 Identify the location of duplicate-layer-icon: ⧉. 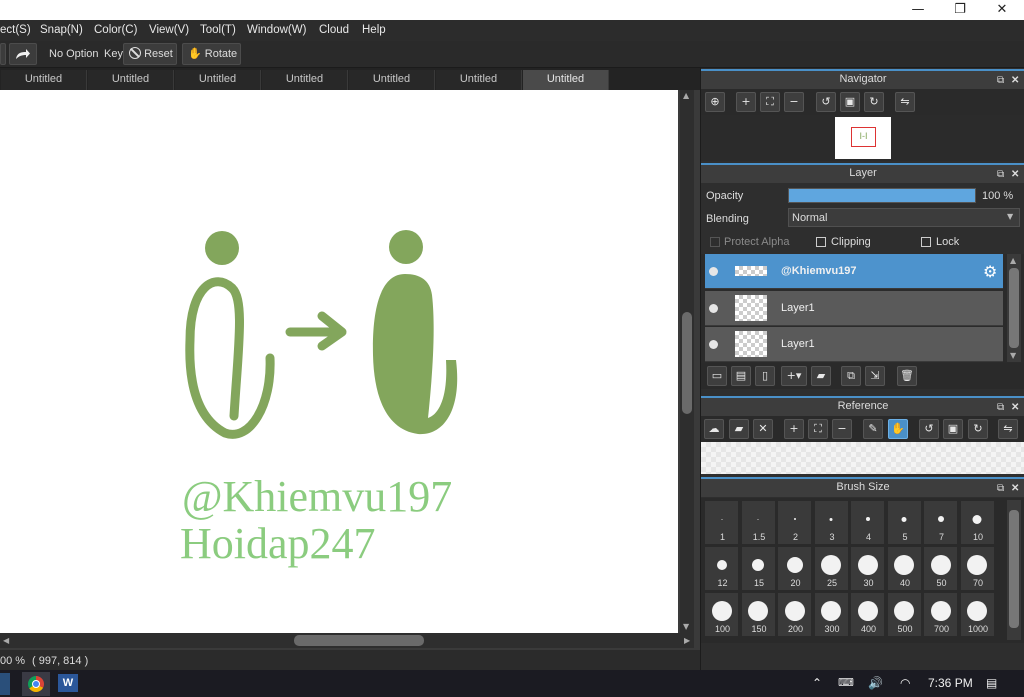
(851, 376).